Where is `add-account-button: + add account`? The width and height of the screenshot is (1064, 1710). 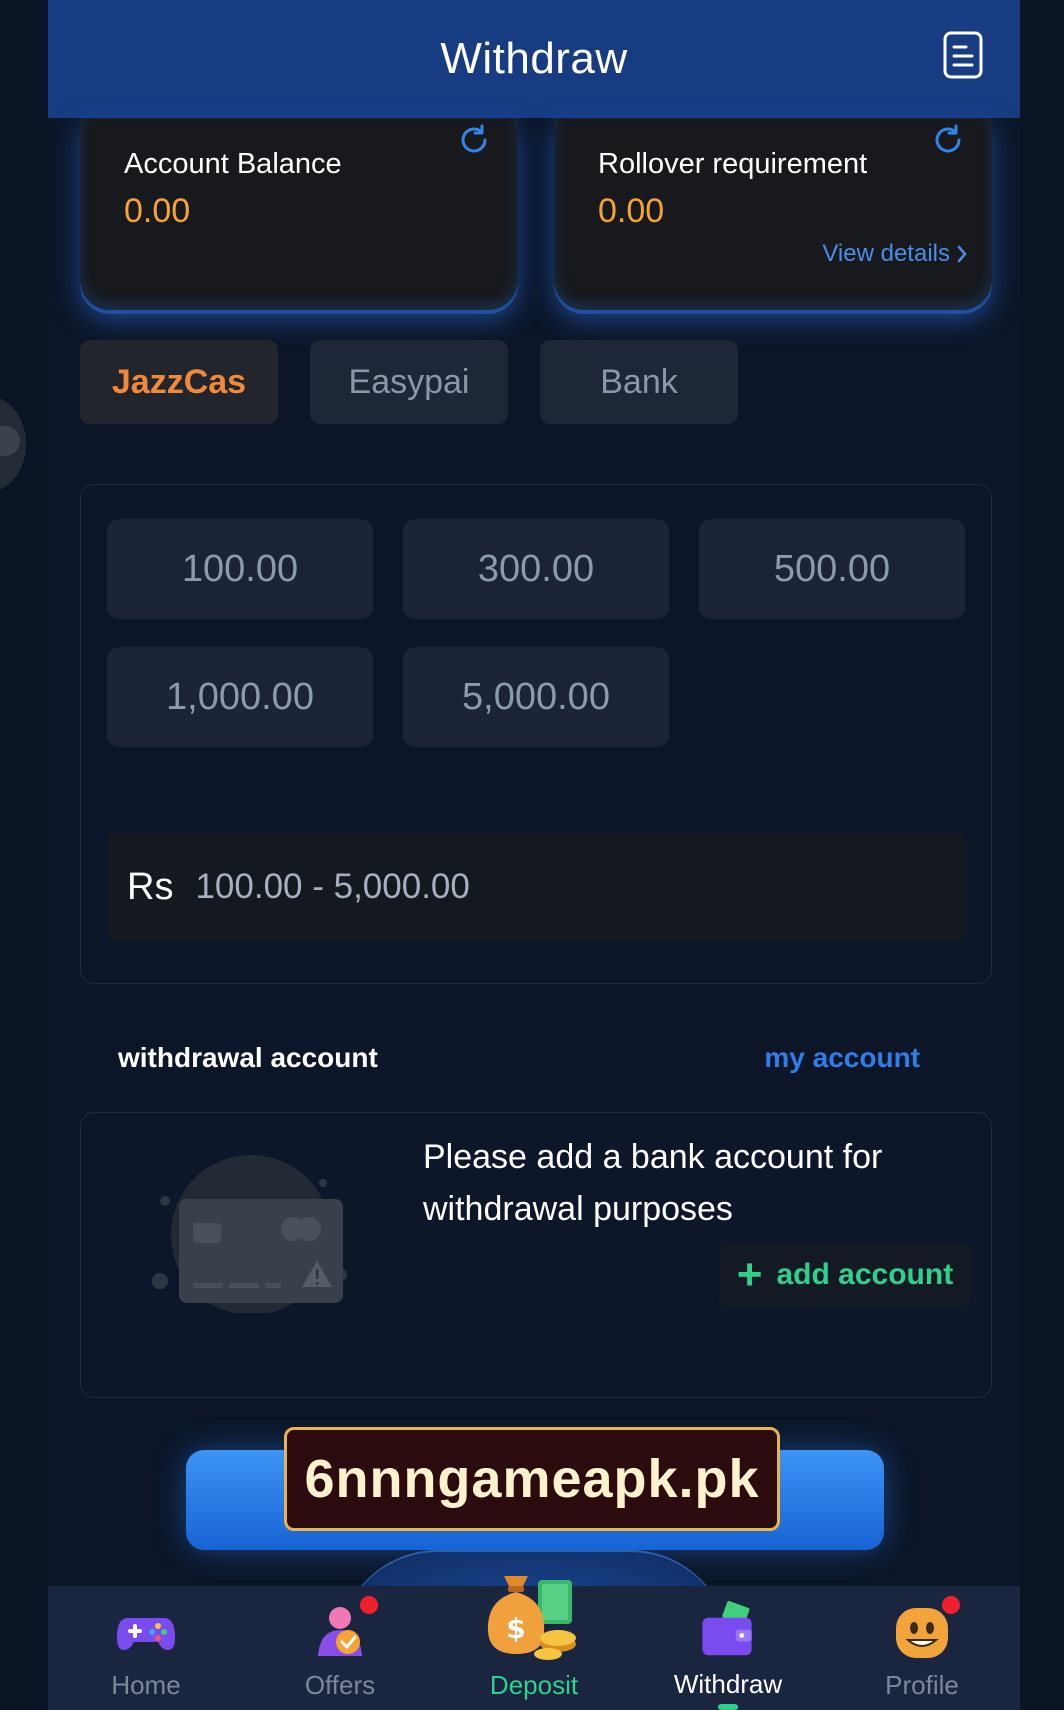
add-account-button: + add account is located at coordinates (845, 1275).